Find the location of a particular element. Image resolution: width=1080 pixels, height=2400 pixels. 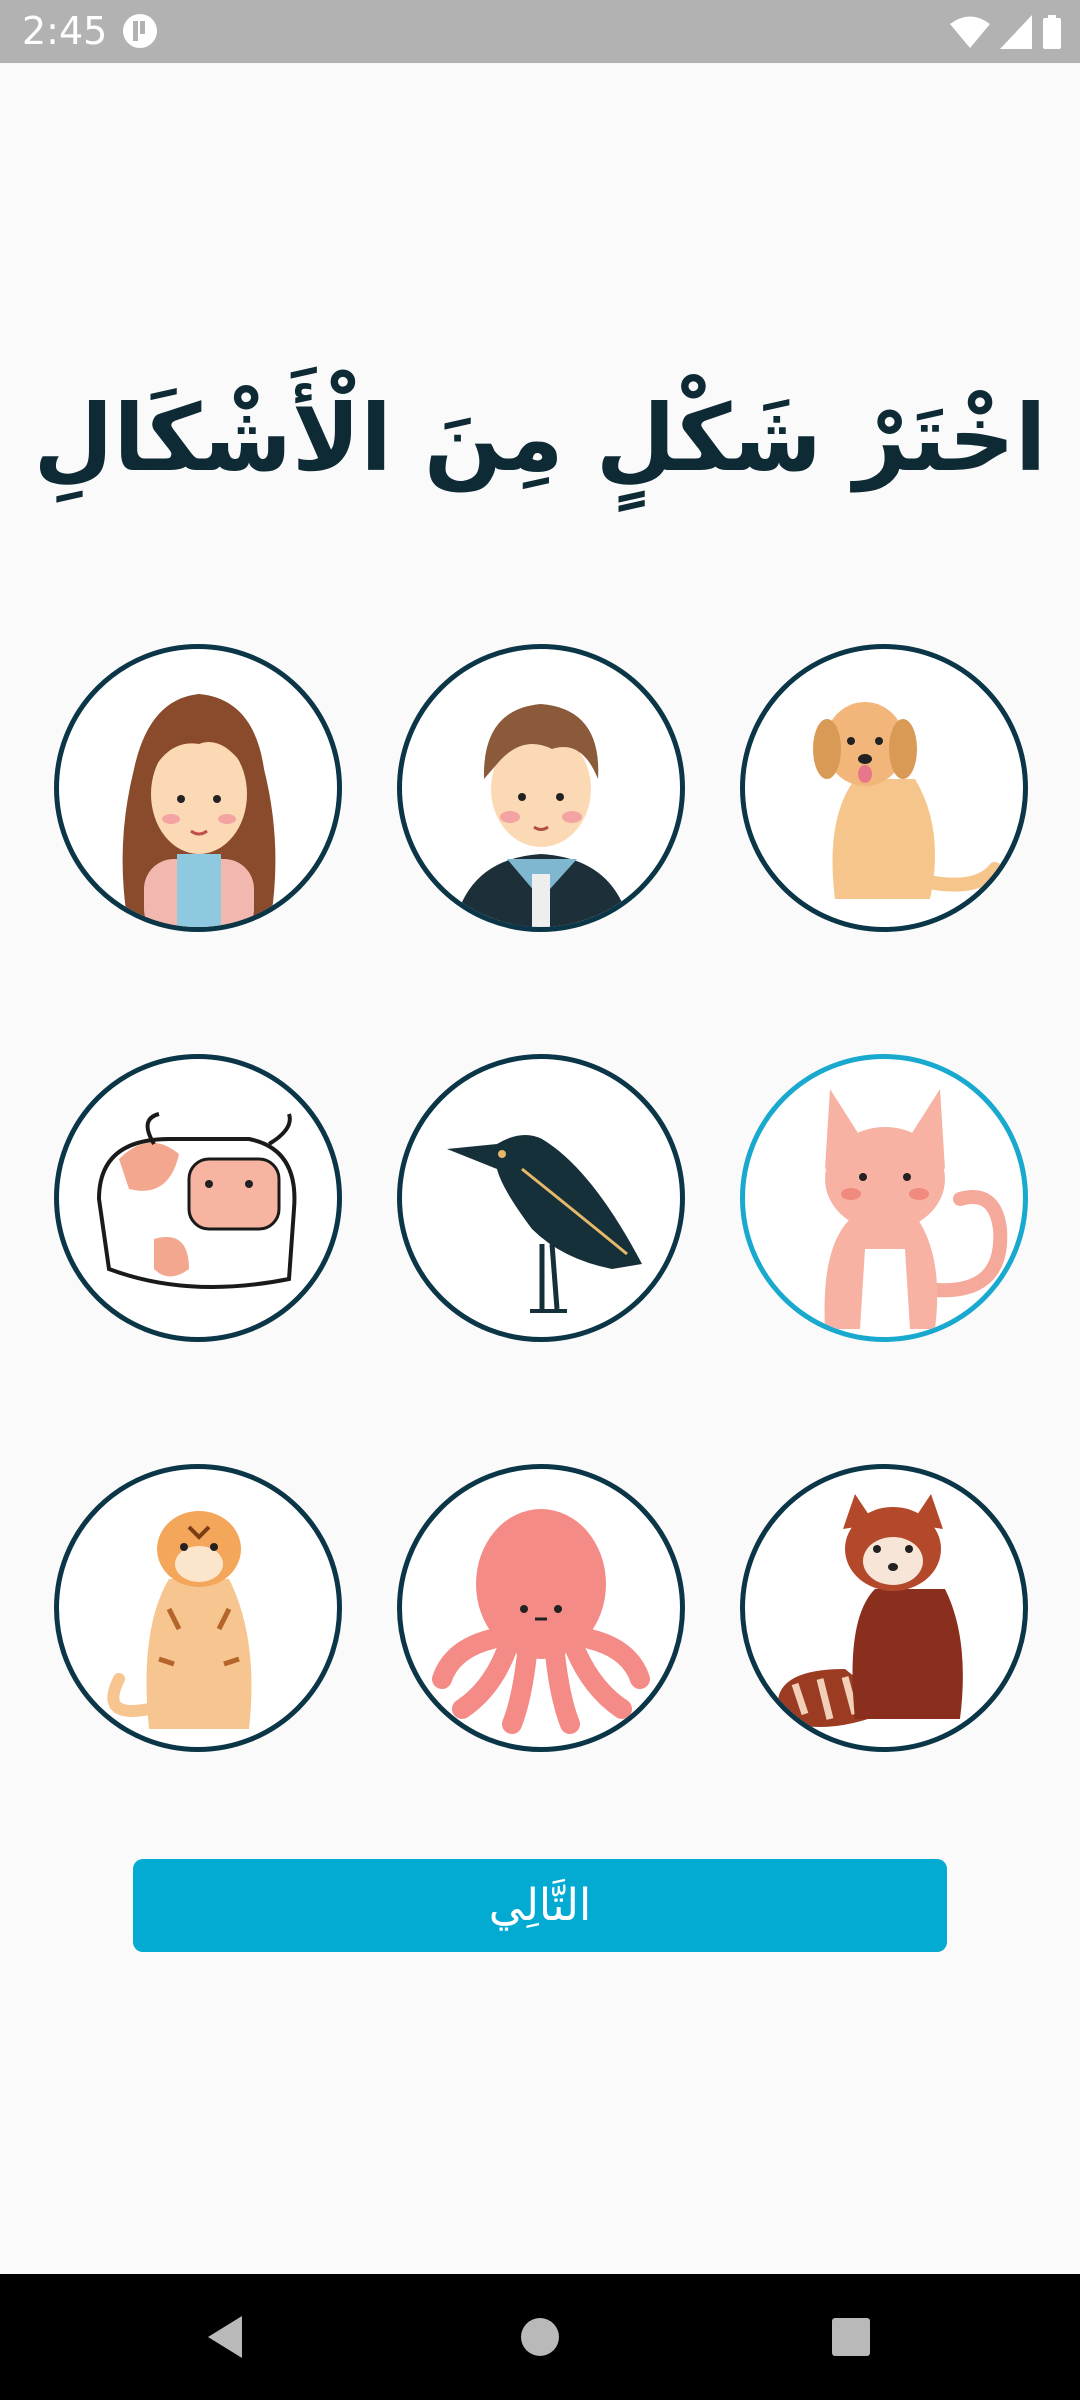

avatar-option-octopus is located at coordinates (541, 1608).